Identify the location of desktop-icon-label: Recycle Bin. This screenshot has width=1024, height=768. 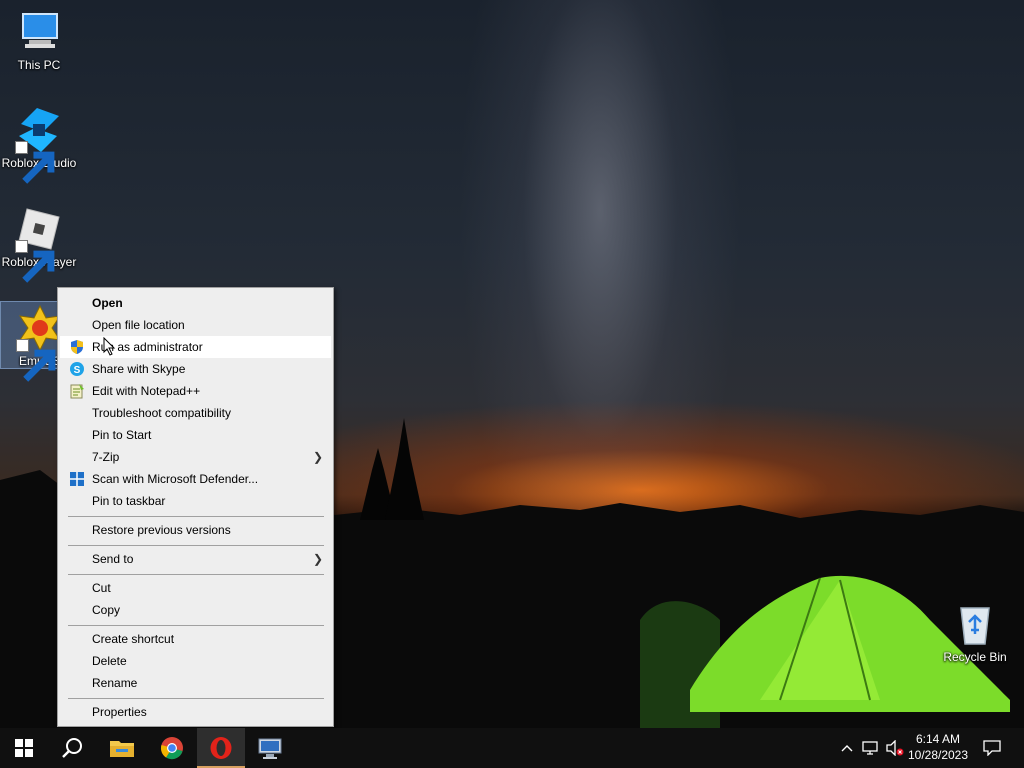
(975, 657).